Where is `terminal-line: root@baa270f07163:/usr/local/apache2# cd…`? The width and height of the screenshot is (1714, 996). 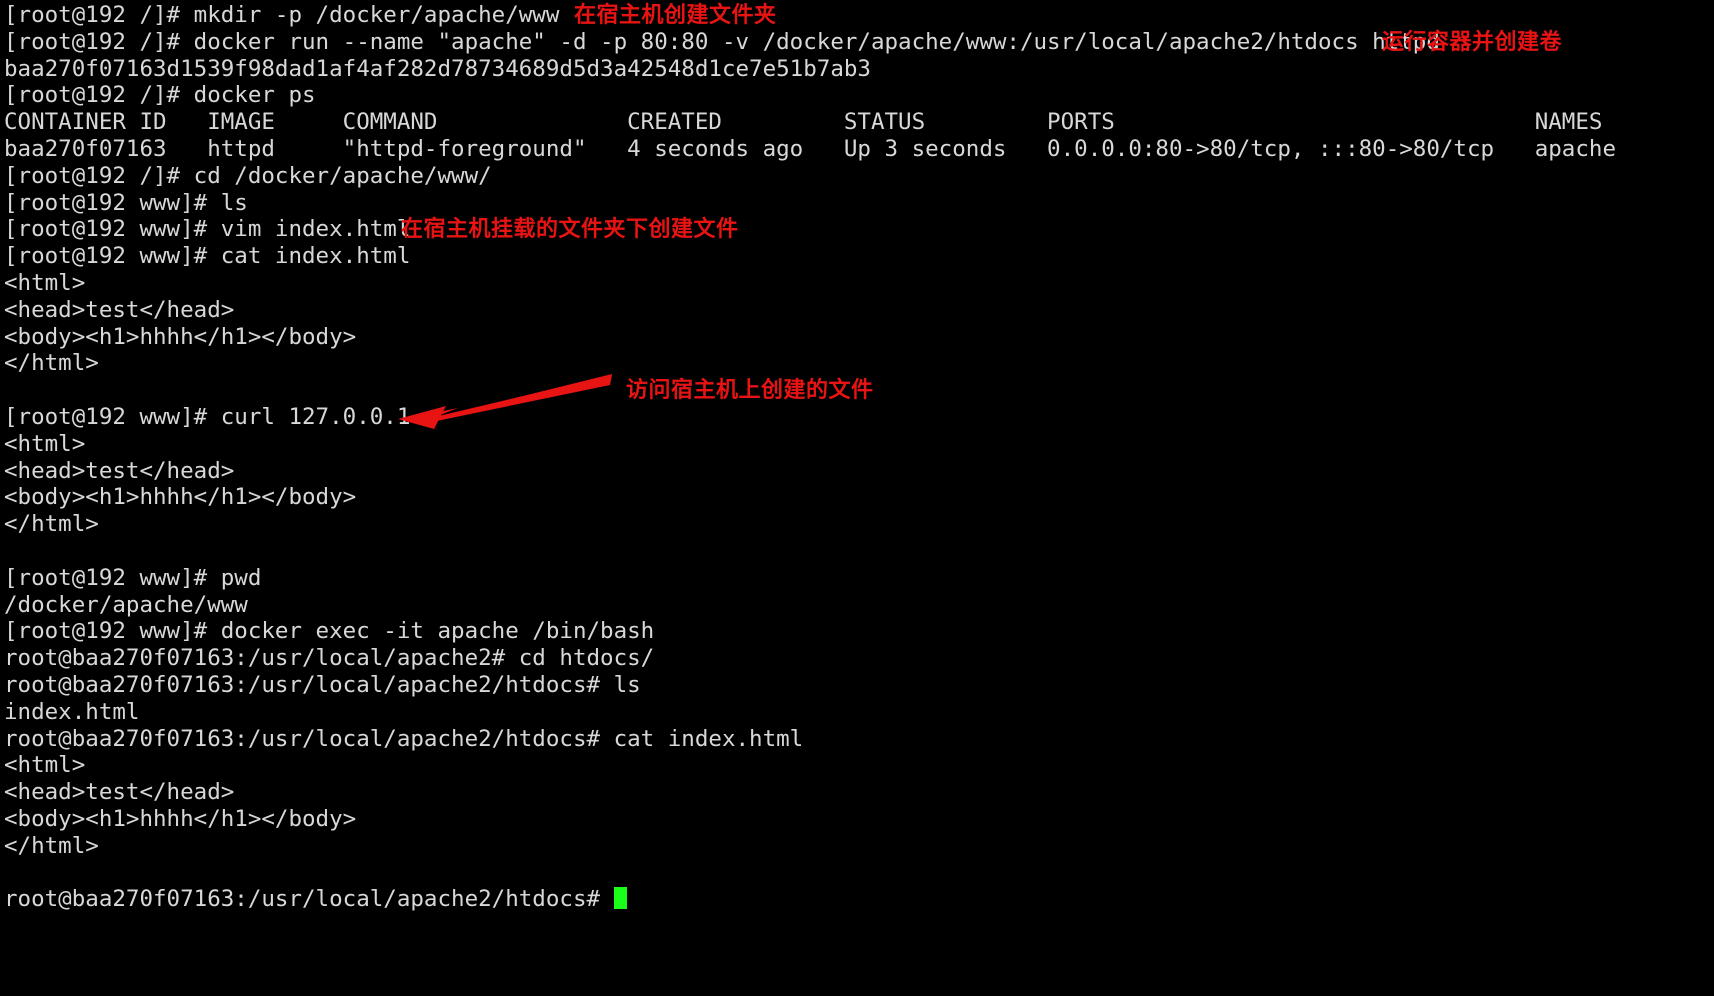
terminal-line: root@baa270f07163:/usr/local/apache2# cd… is located at coordinates (859, 658).